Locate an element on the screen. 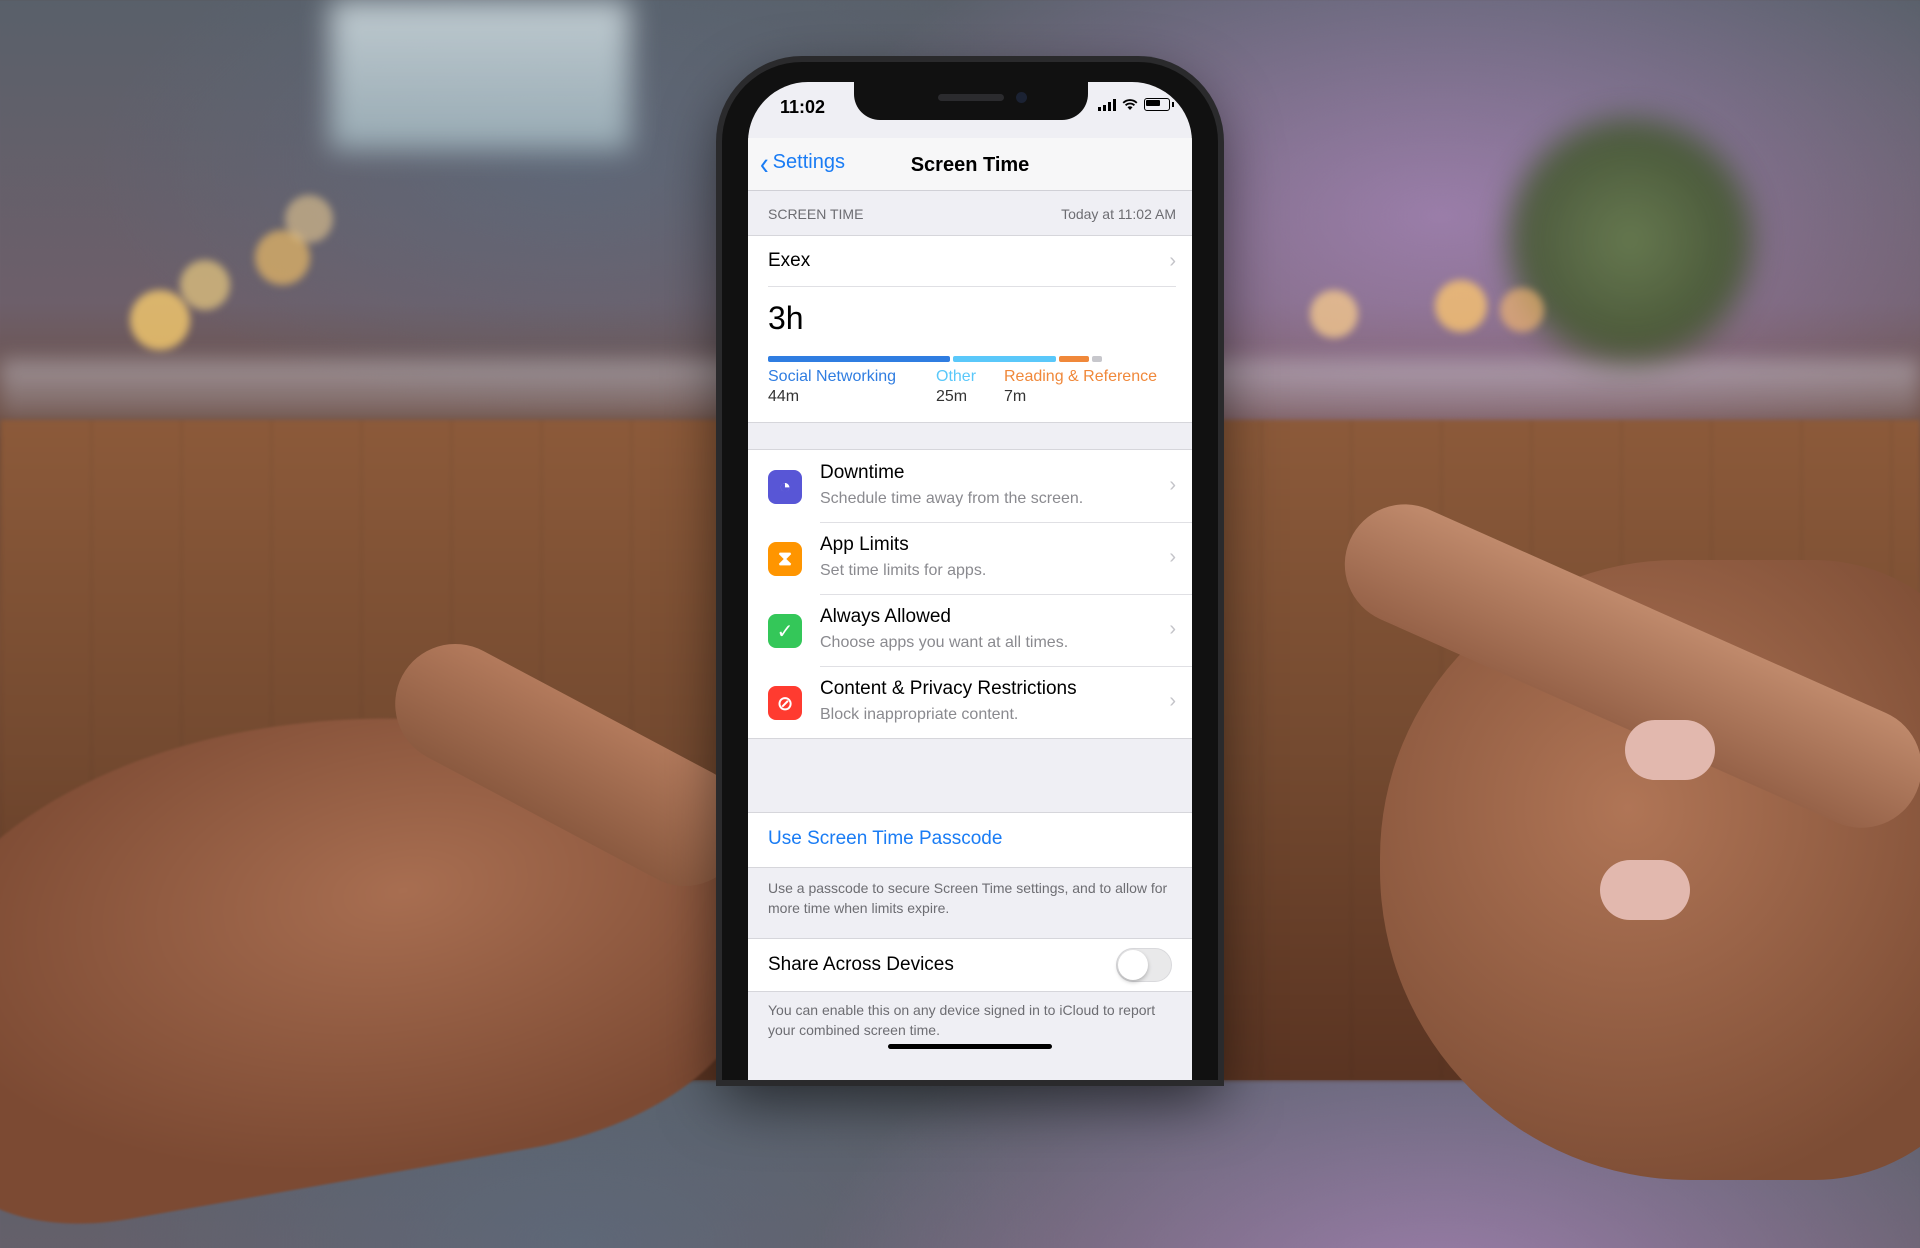 The image size is (1920, 1248). screen-time-section-header: SCREEN TIME Today at 11:02 AM is located at coordinates (972, 214).